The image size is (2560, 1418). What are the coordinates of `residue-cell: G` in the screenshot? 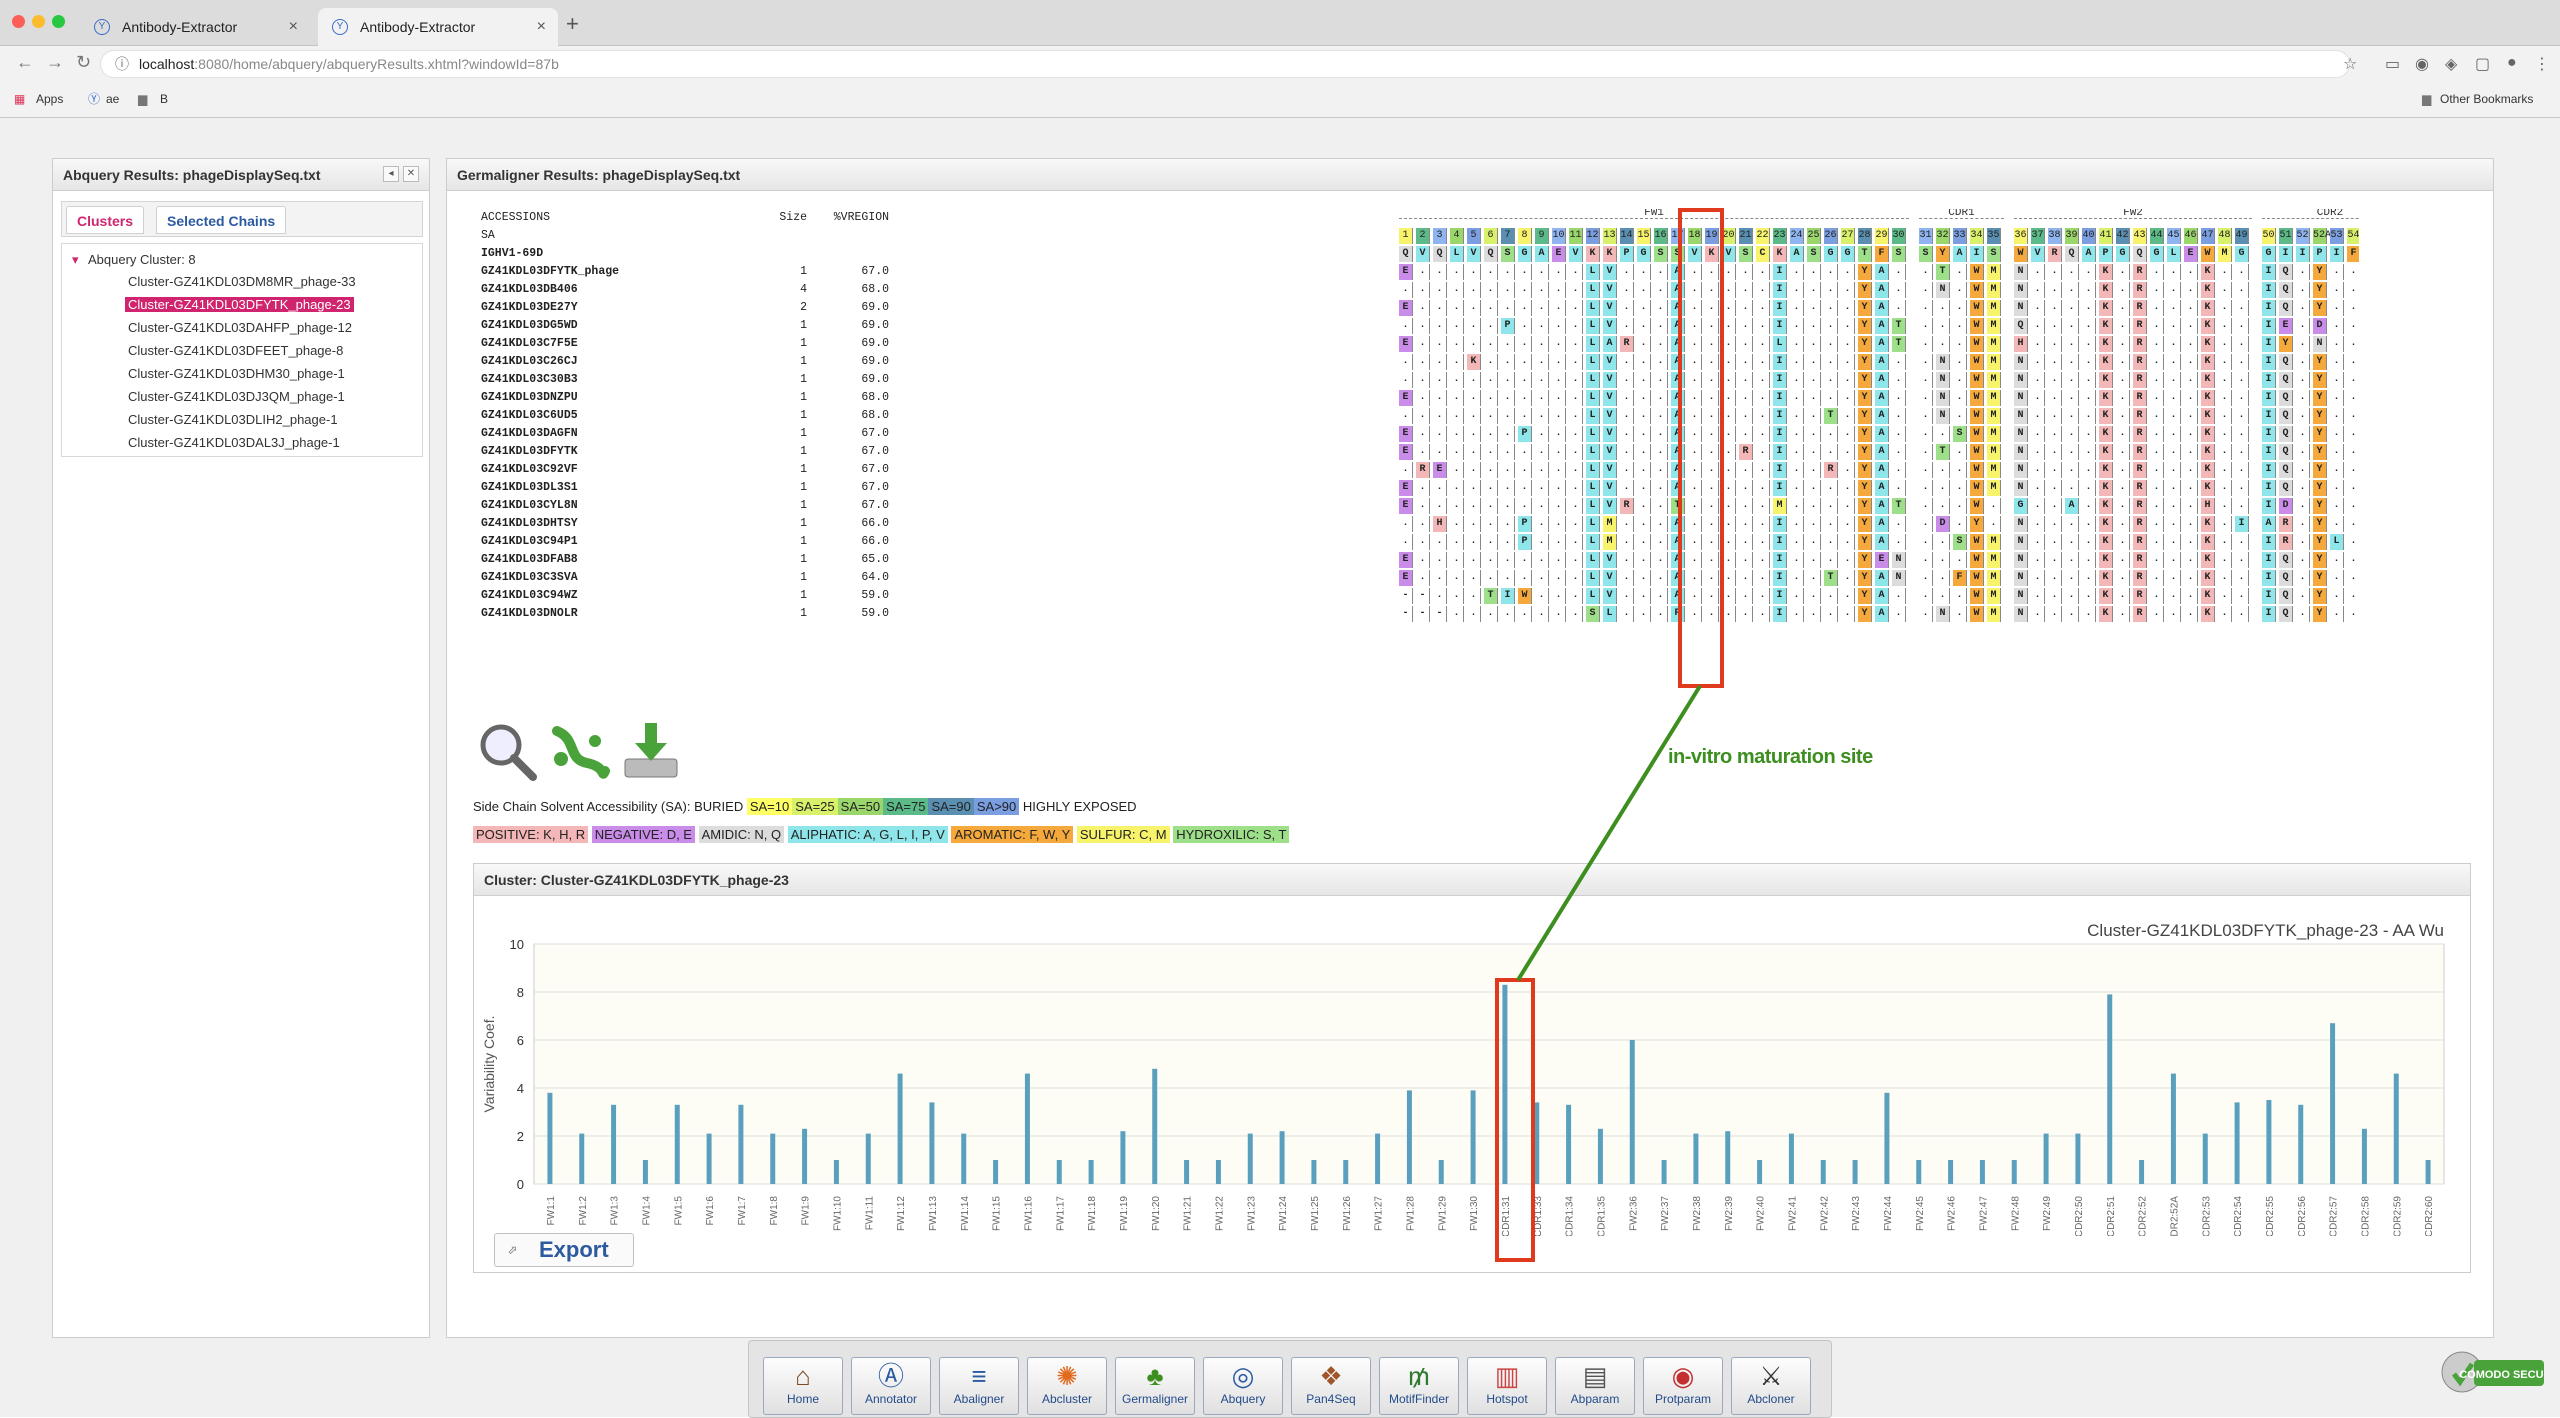 It's located at (1644, 254).